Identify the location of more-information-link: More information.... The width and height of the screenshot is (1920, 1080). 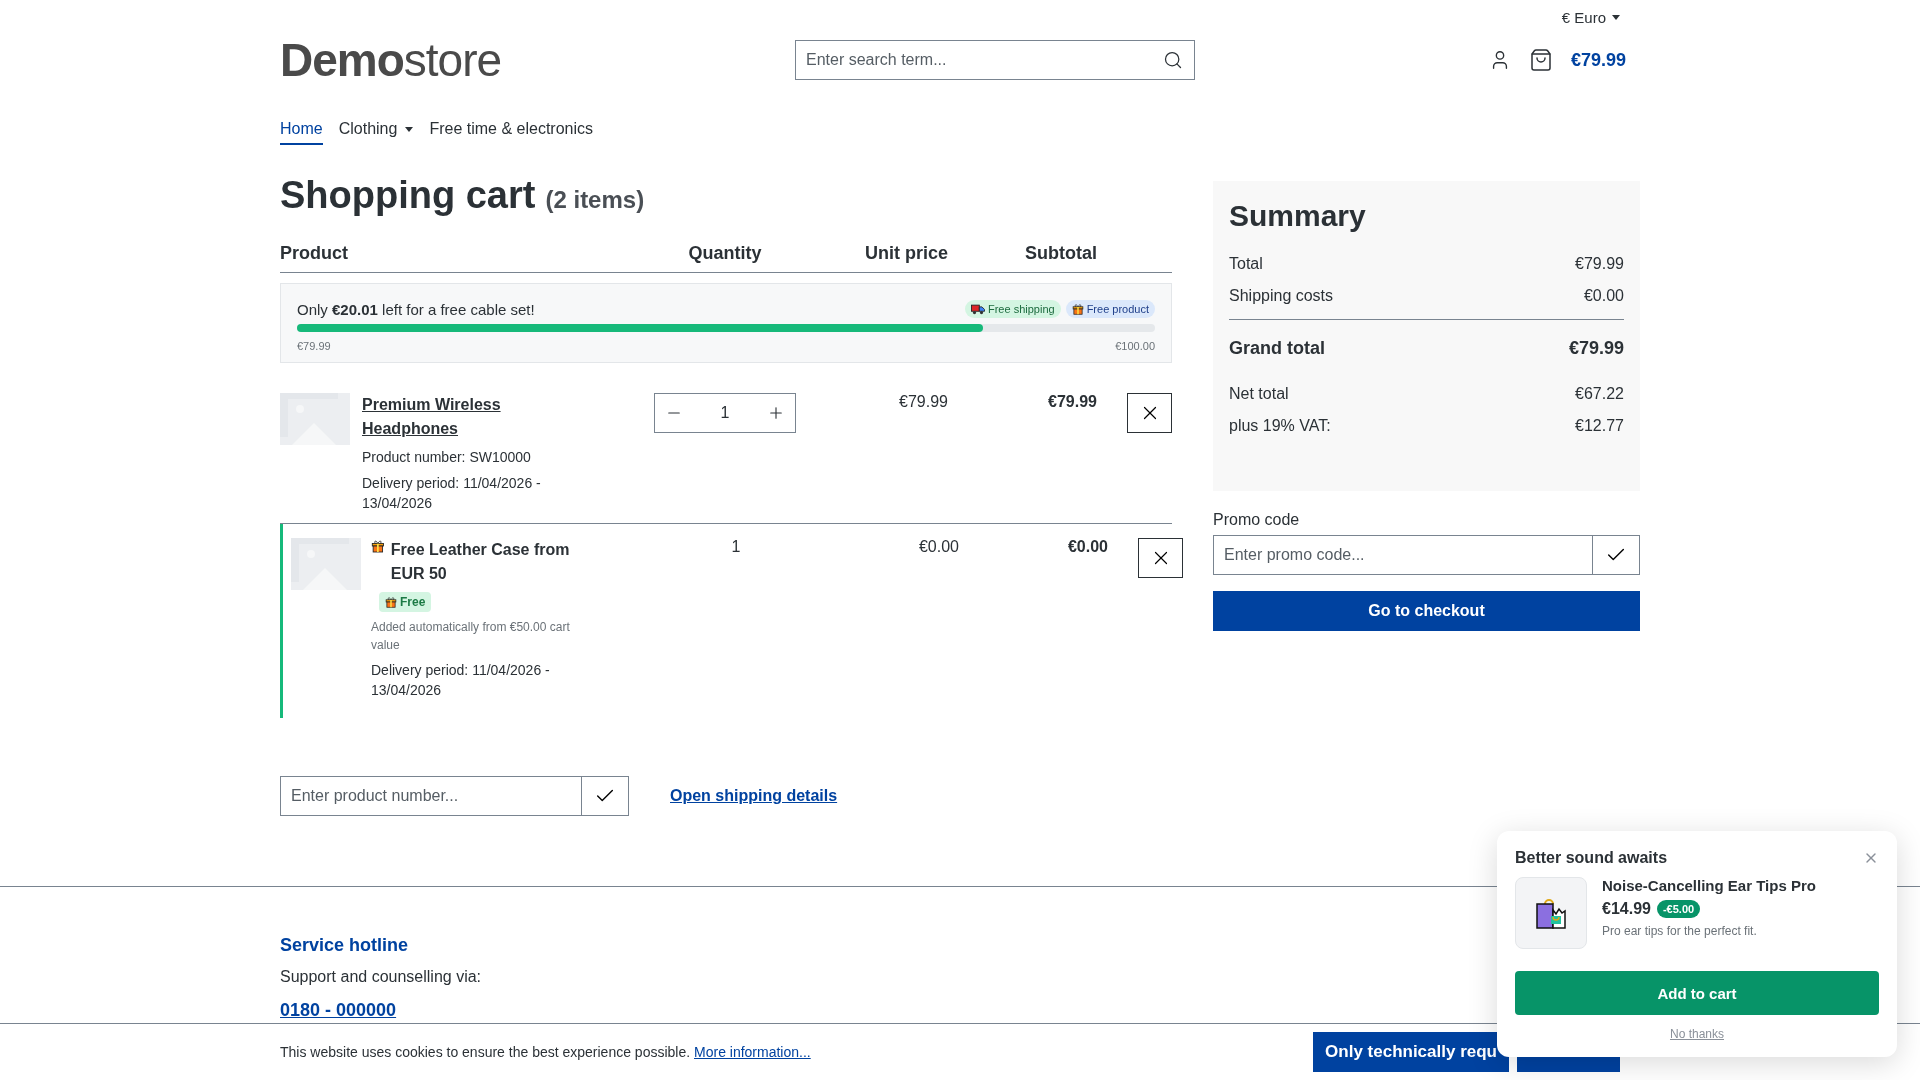
(752, 1052).